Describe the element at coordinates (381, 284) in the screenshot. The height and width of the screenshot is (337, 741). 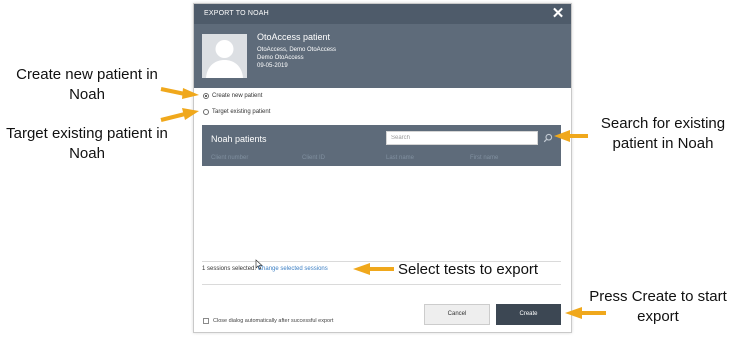
I see `footer-divider` at that location.